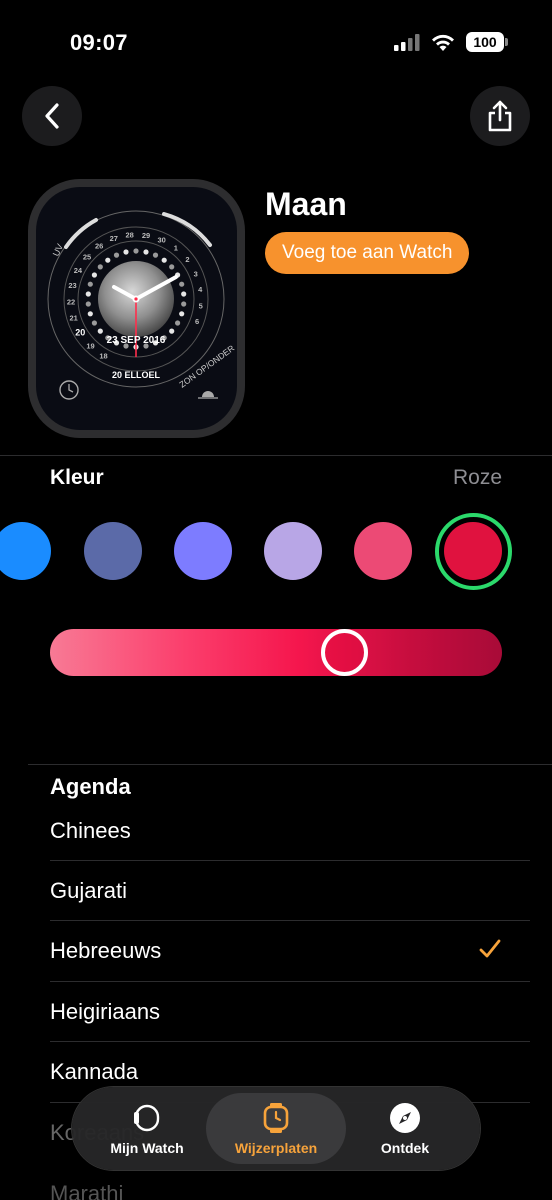 This screenshot has height=1200, width=552. I want to click on color-swatch-slate, so click(113, 551).